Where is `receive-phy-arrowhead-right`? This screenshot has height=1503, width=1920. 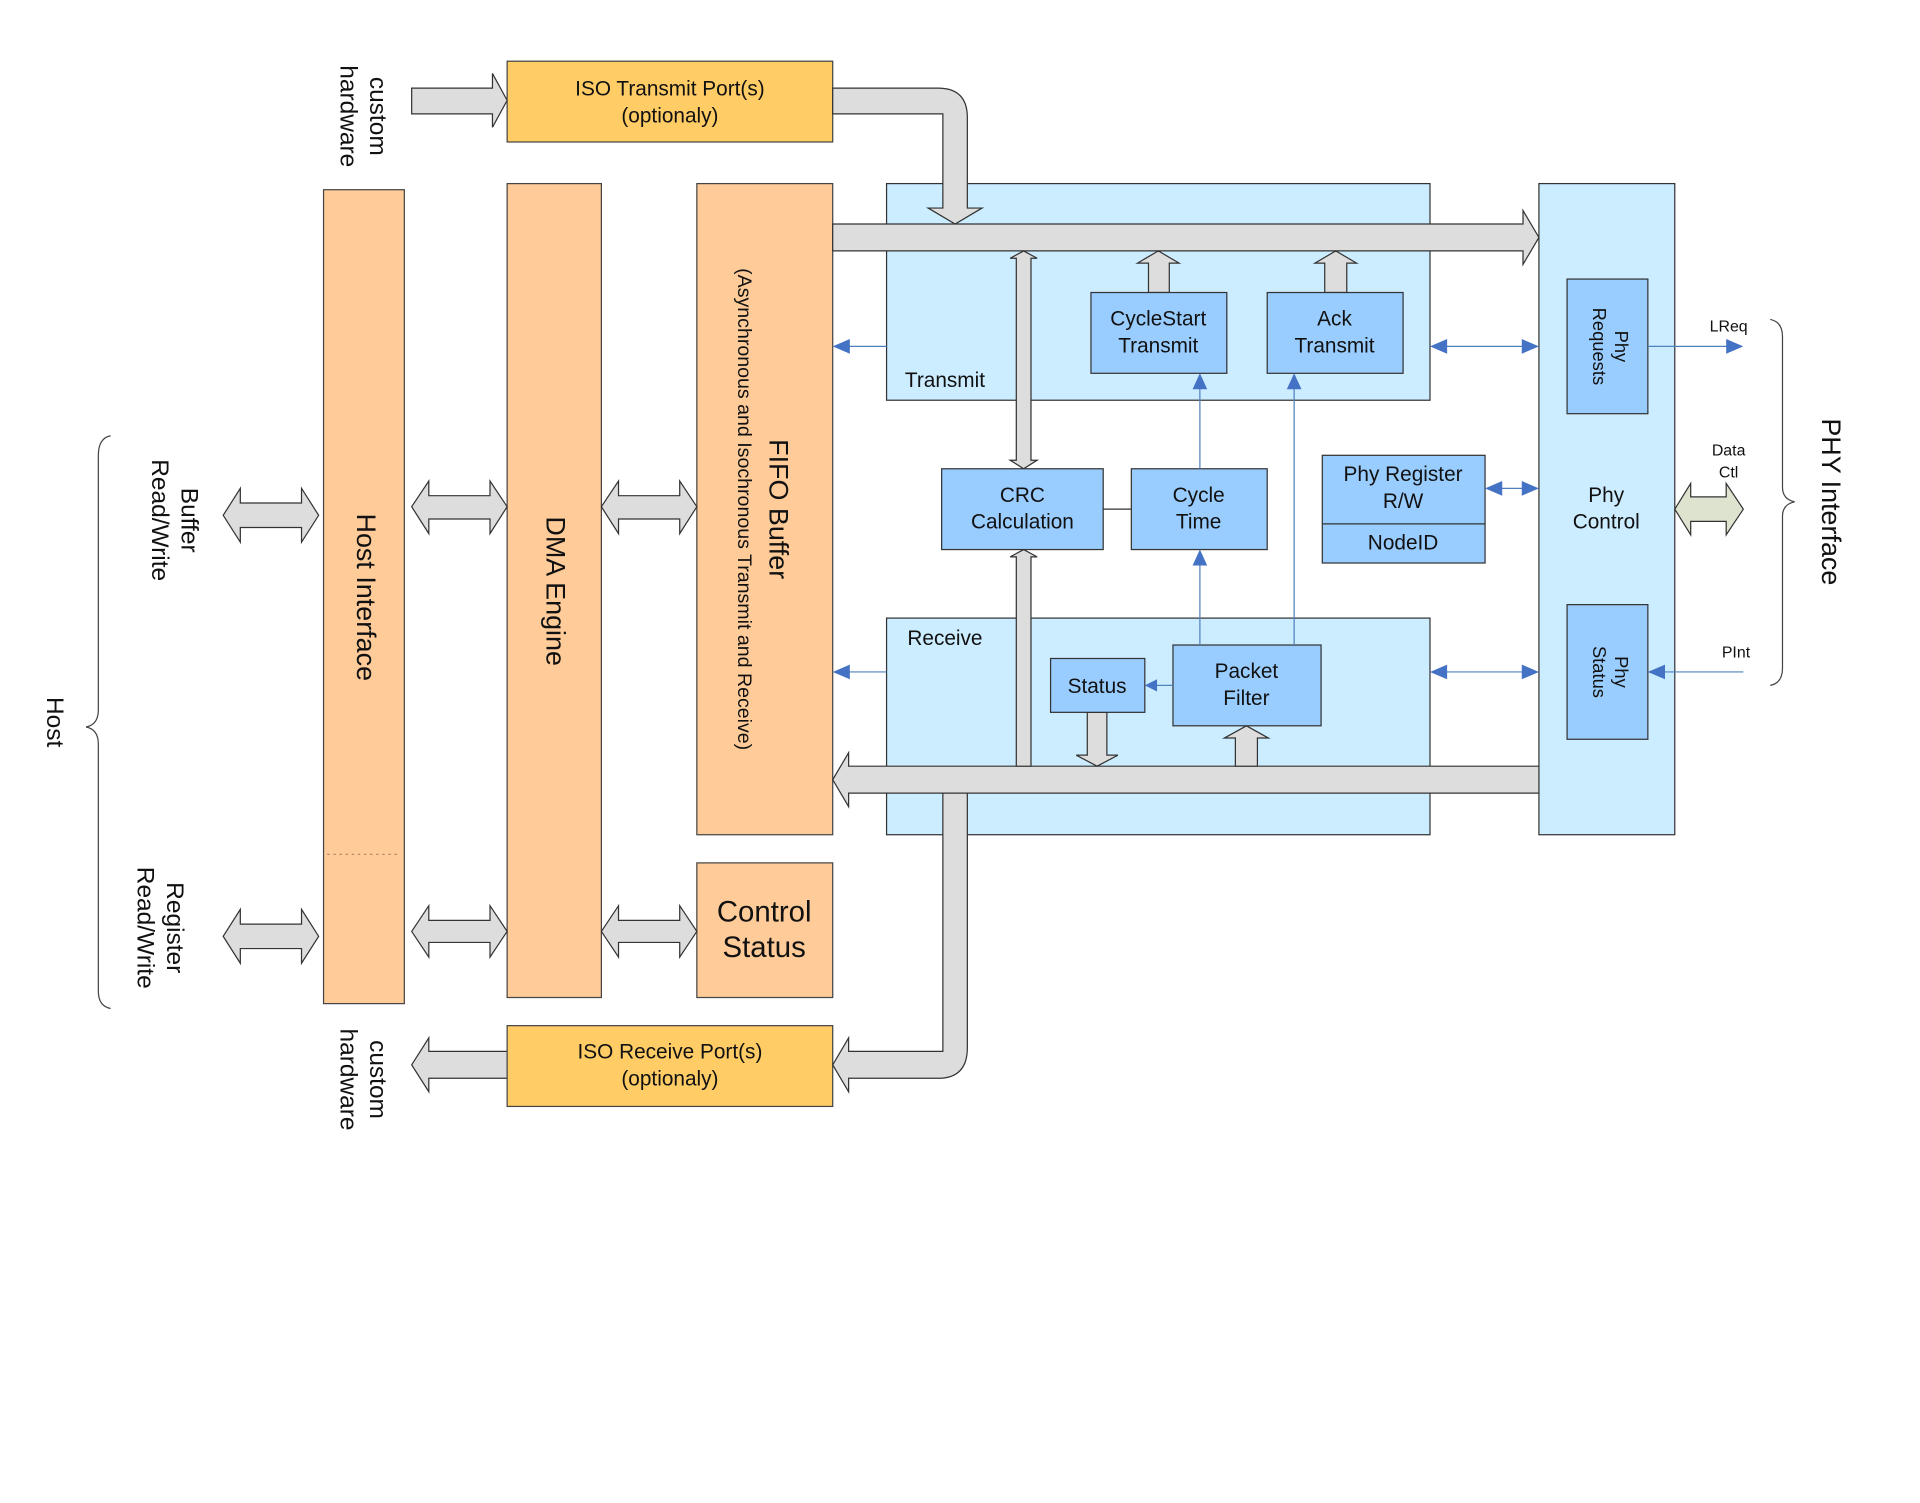
receive-phy-arrowhead-right is located at coordinates (1530, 672).